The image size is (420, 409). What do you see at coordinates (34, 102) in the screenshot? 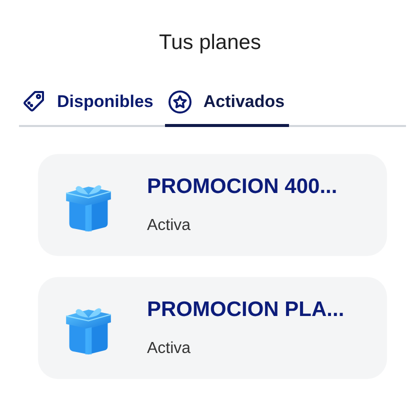
I see `tag-icon` at bounding box center [34, 102].